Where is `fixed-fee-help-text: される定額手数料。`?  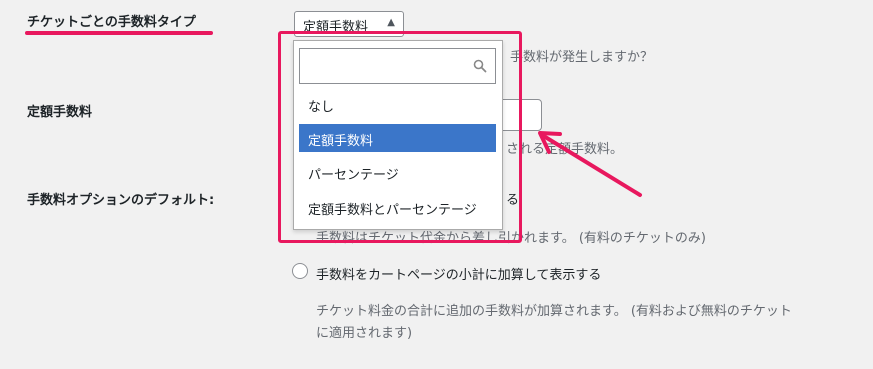 fixed-fee-help-text: される定額手数料。 is located at coordinates (565, 149).